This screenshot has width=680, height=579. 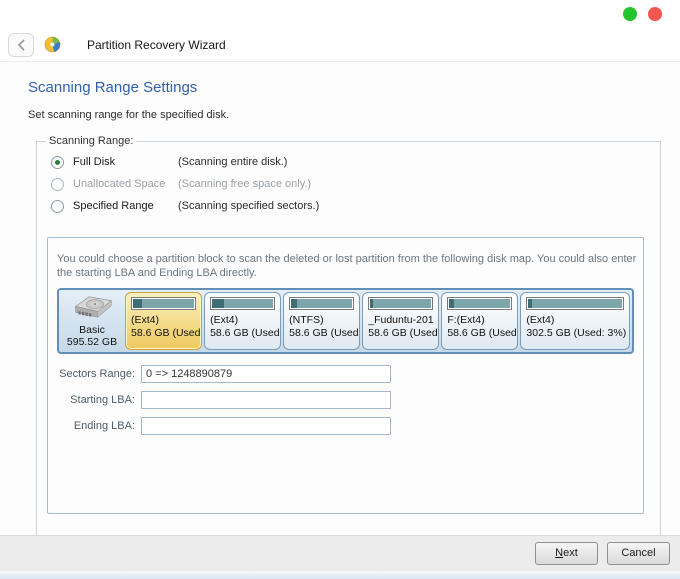 I want to click on radio-label: Specified Range, so click(x=113, y=206).